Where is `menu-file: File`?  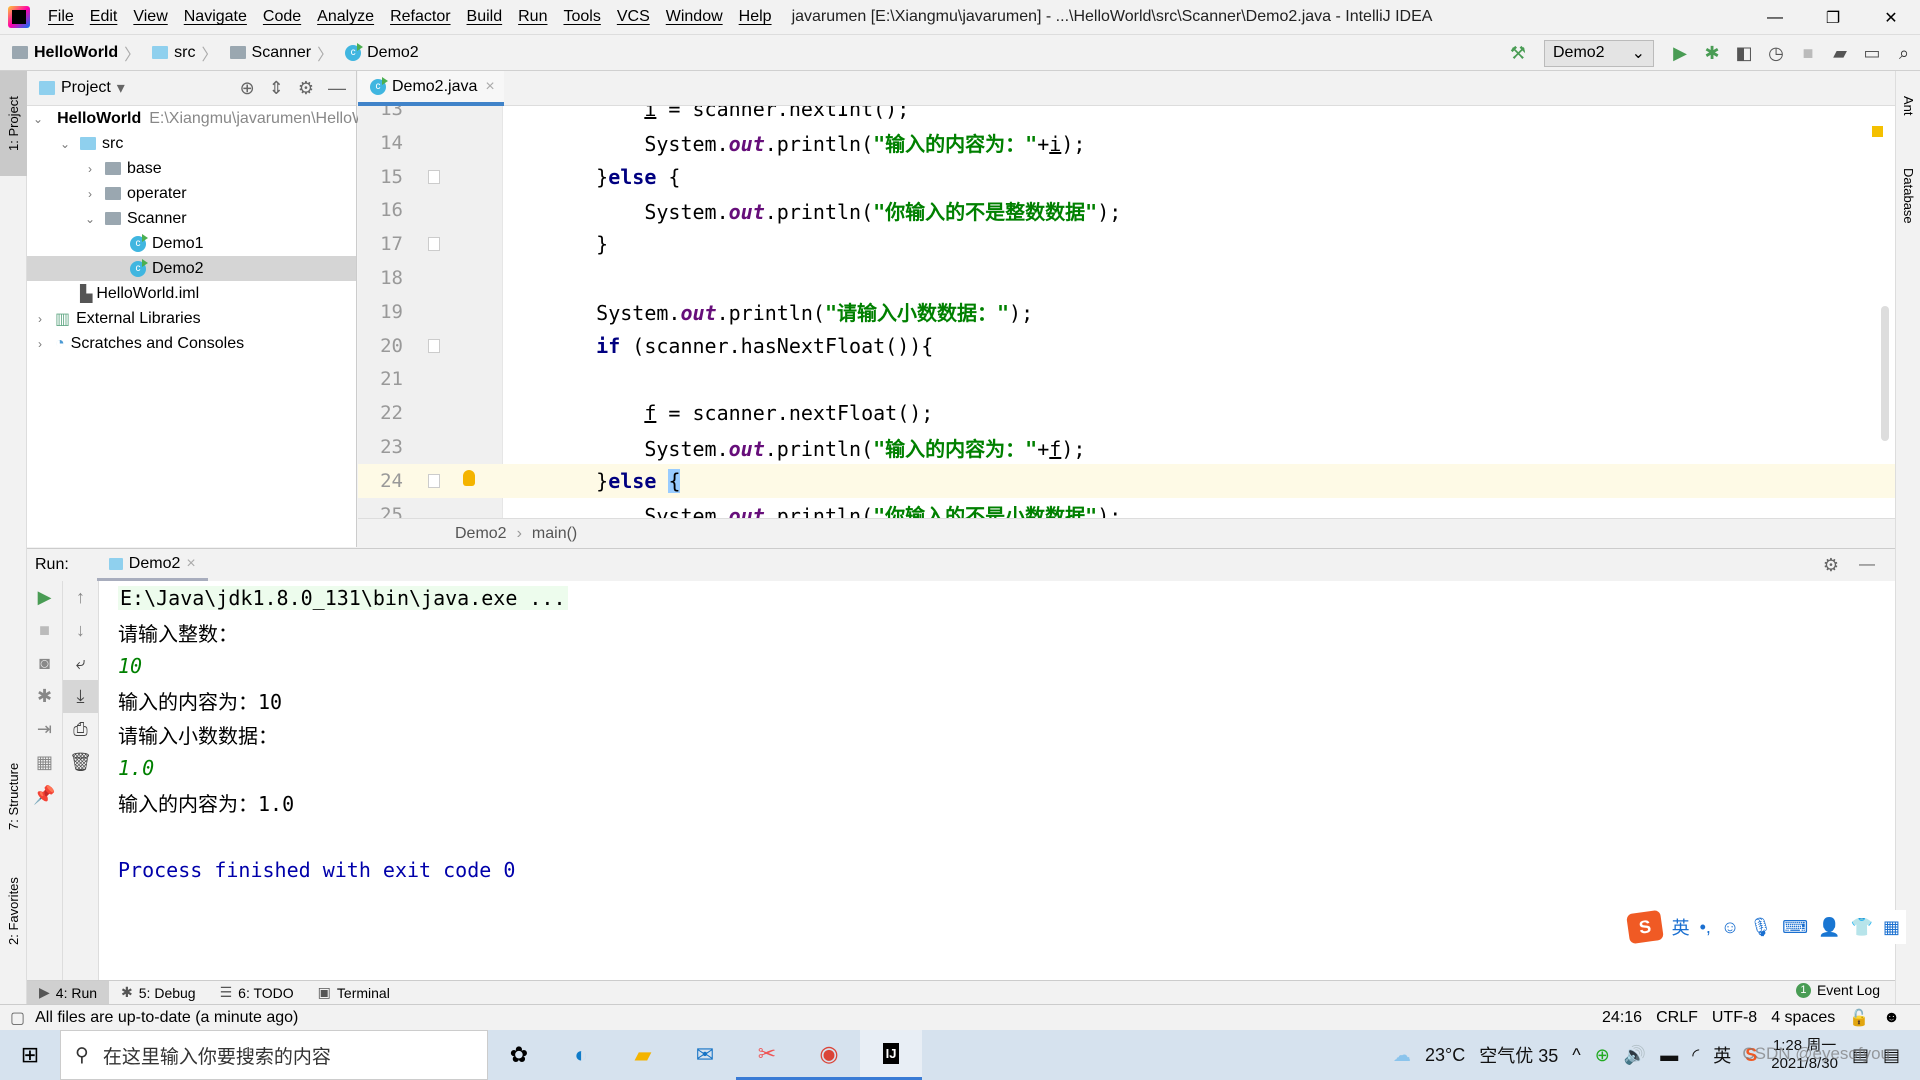
menu-file: File is located at coordinates (61, 17).